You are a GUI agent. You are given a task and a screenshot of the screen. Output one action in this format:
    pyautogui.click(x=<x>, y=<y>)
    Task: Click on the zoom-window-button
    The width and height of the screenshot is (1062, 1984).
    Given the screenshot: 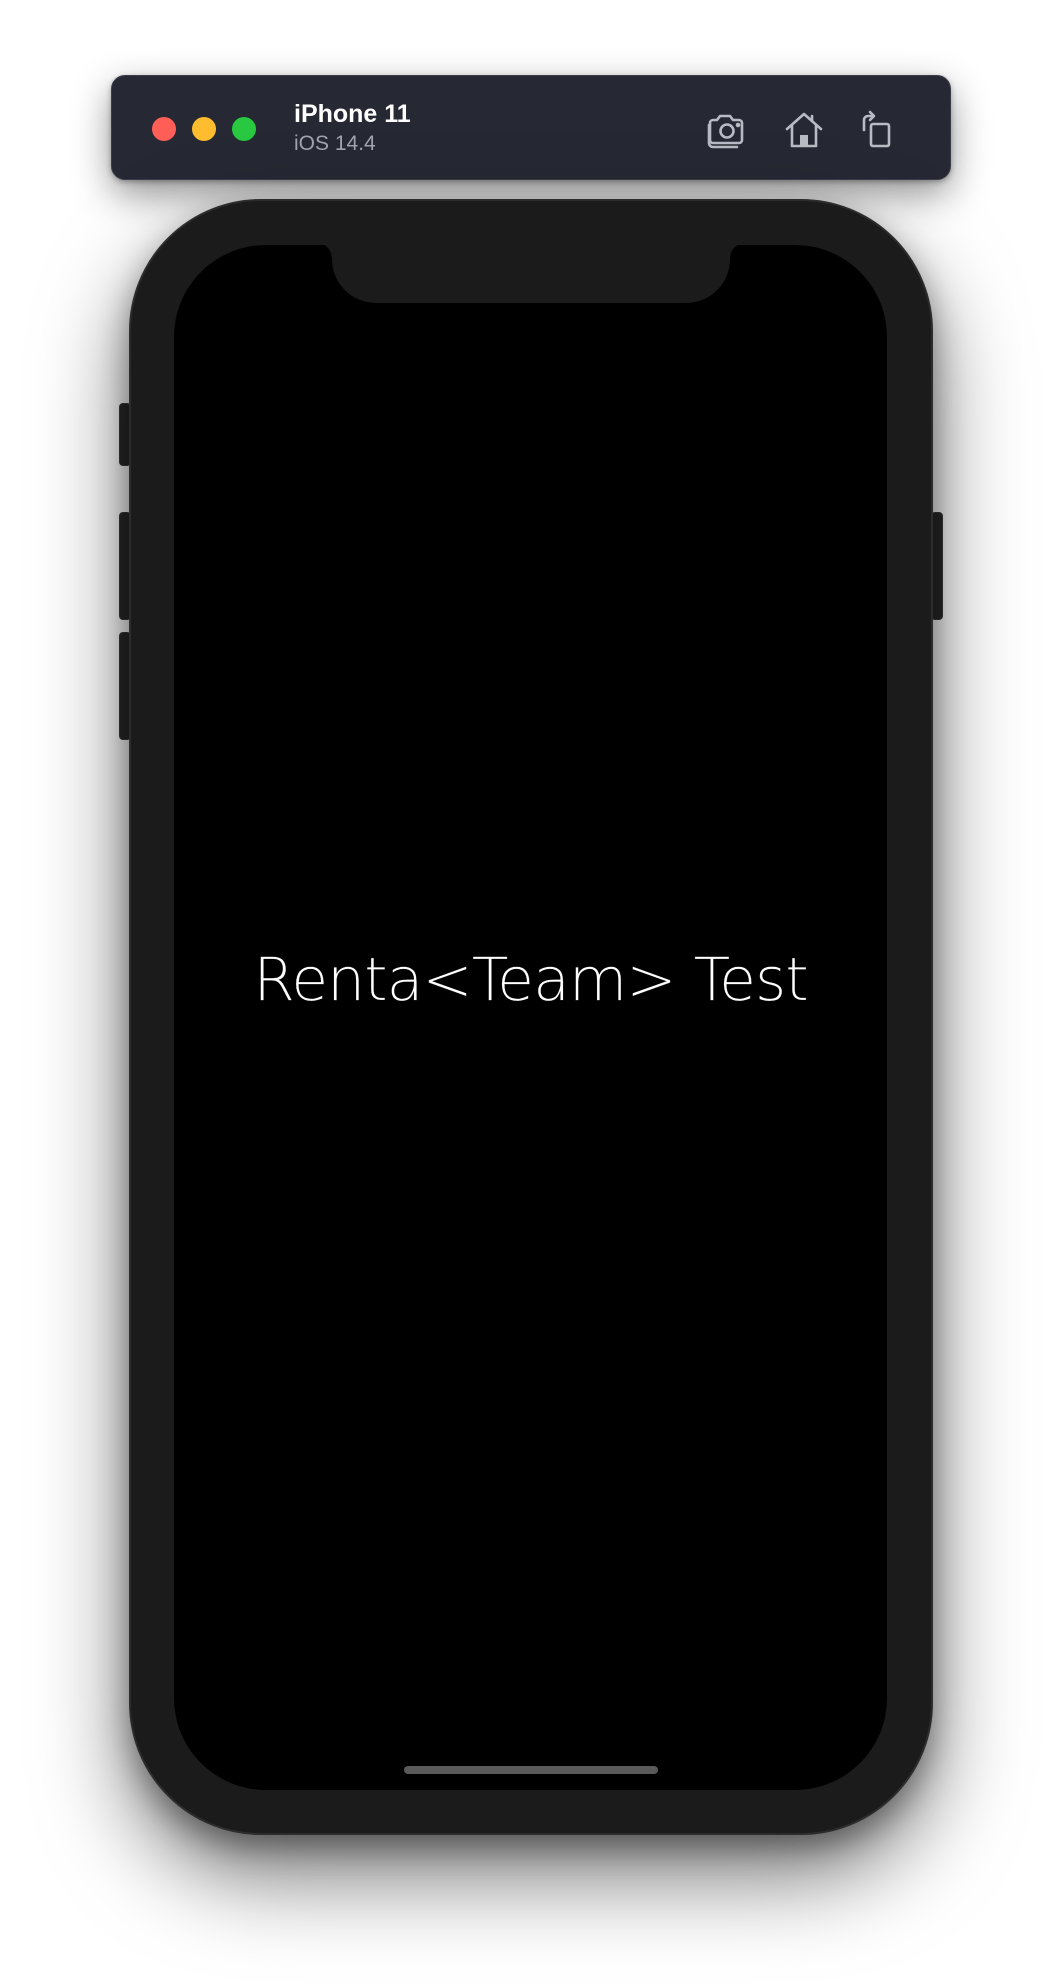 What is the action you would take?
    pyautogui.click(x=244, y=129)
    